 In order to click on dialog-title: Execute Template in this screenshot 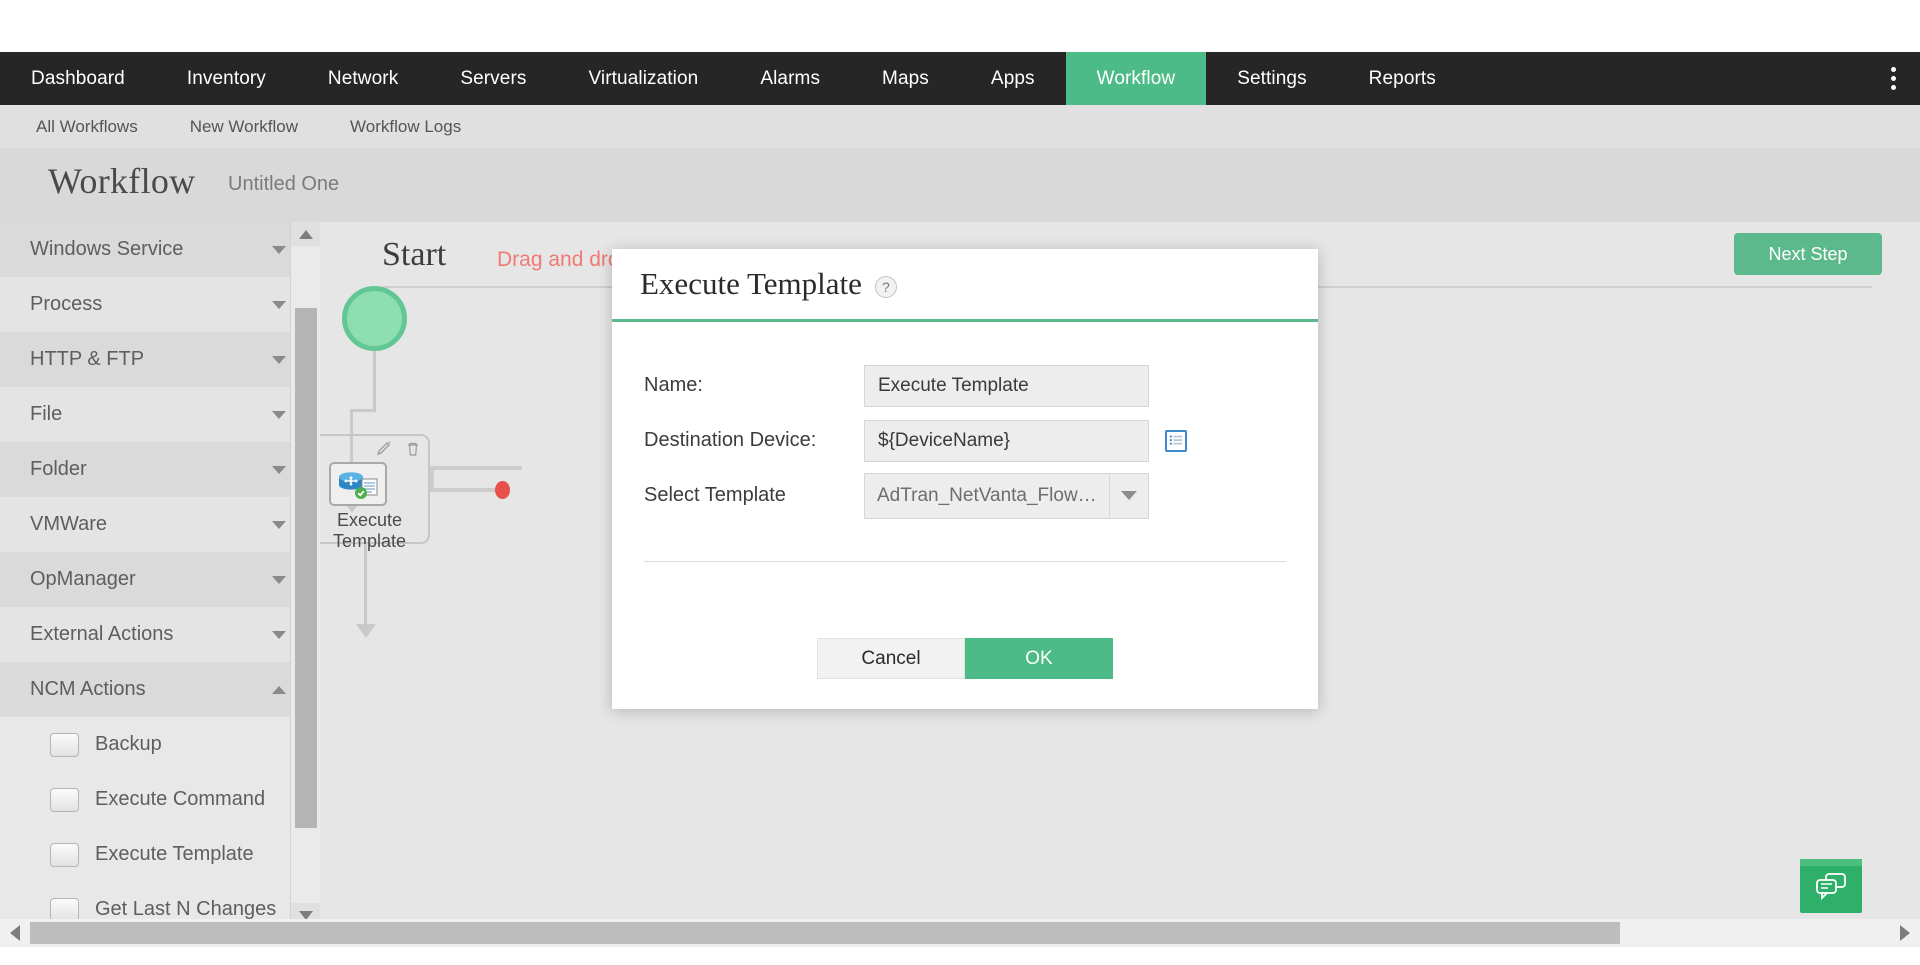, I will do `click(751, 283)`.